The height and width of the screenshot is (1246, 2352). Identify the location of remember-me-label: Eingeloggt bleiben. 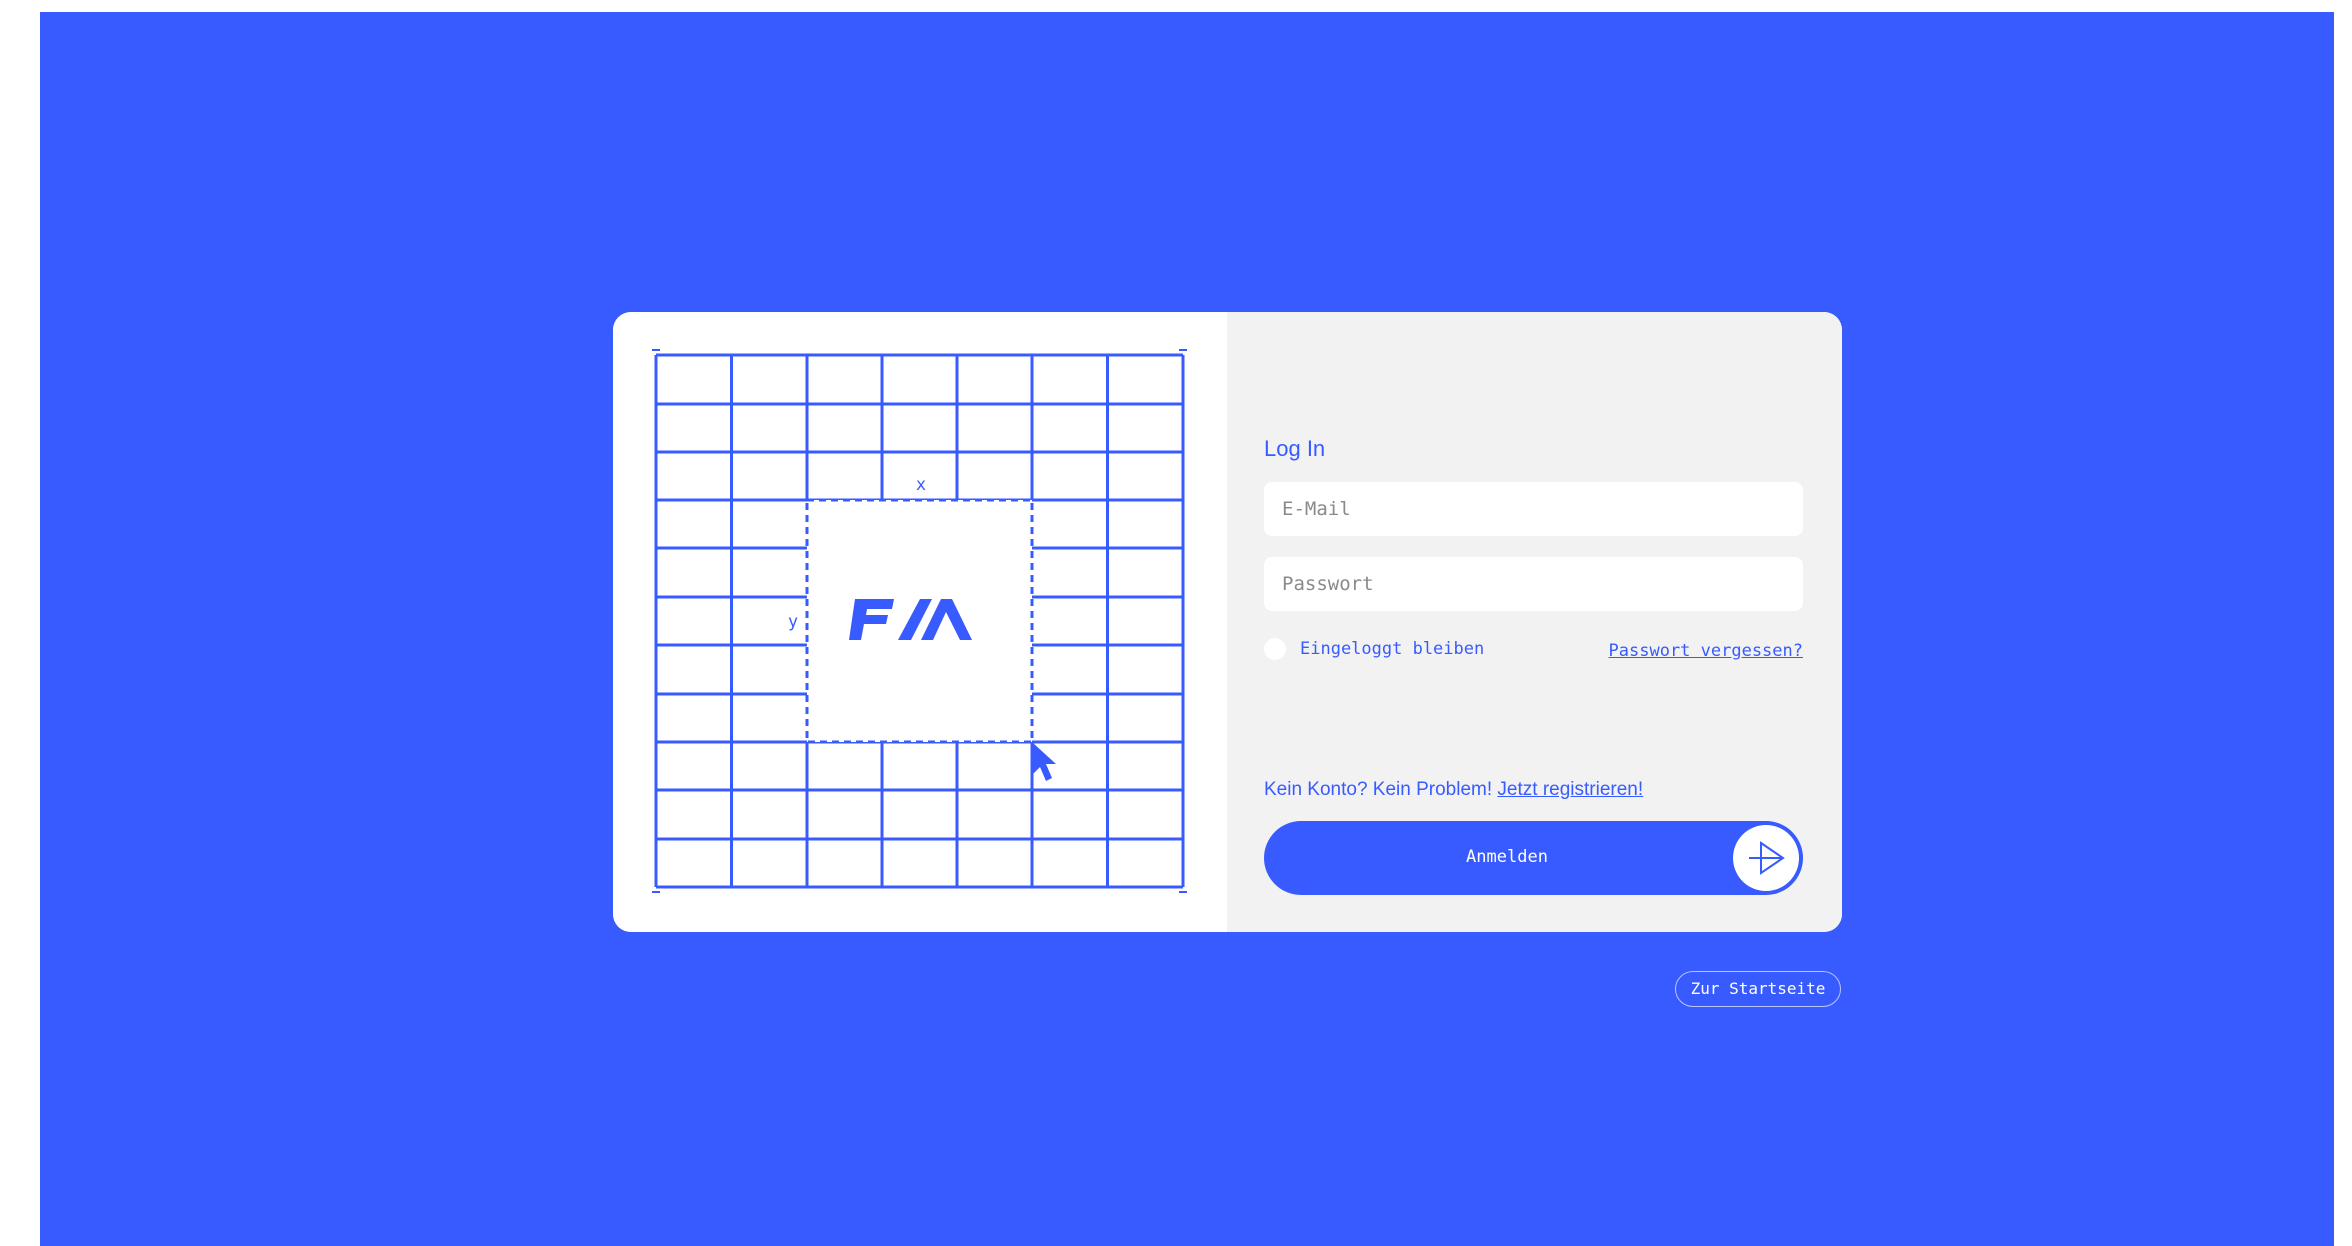
(1392, 649).